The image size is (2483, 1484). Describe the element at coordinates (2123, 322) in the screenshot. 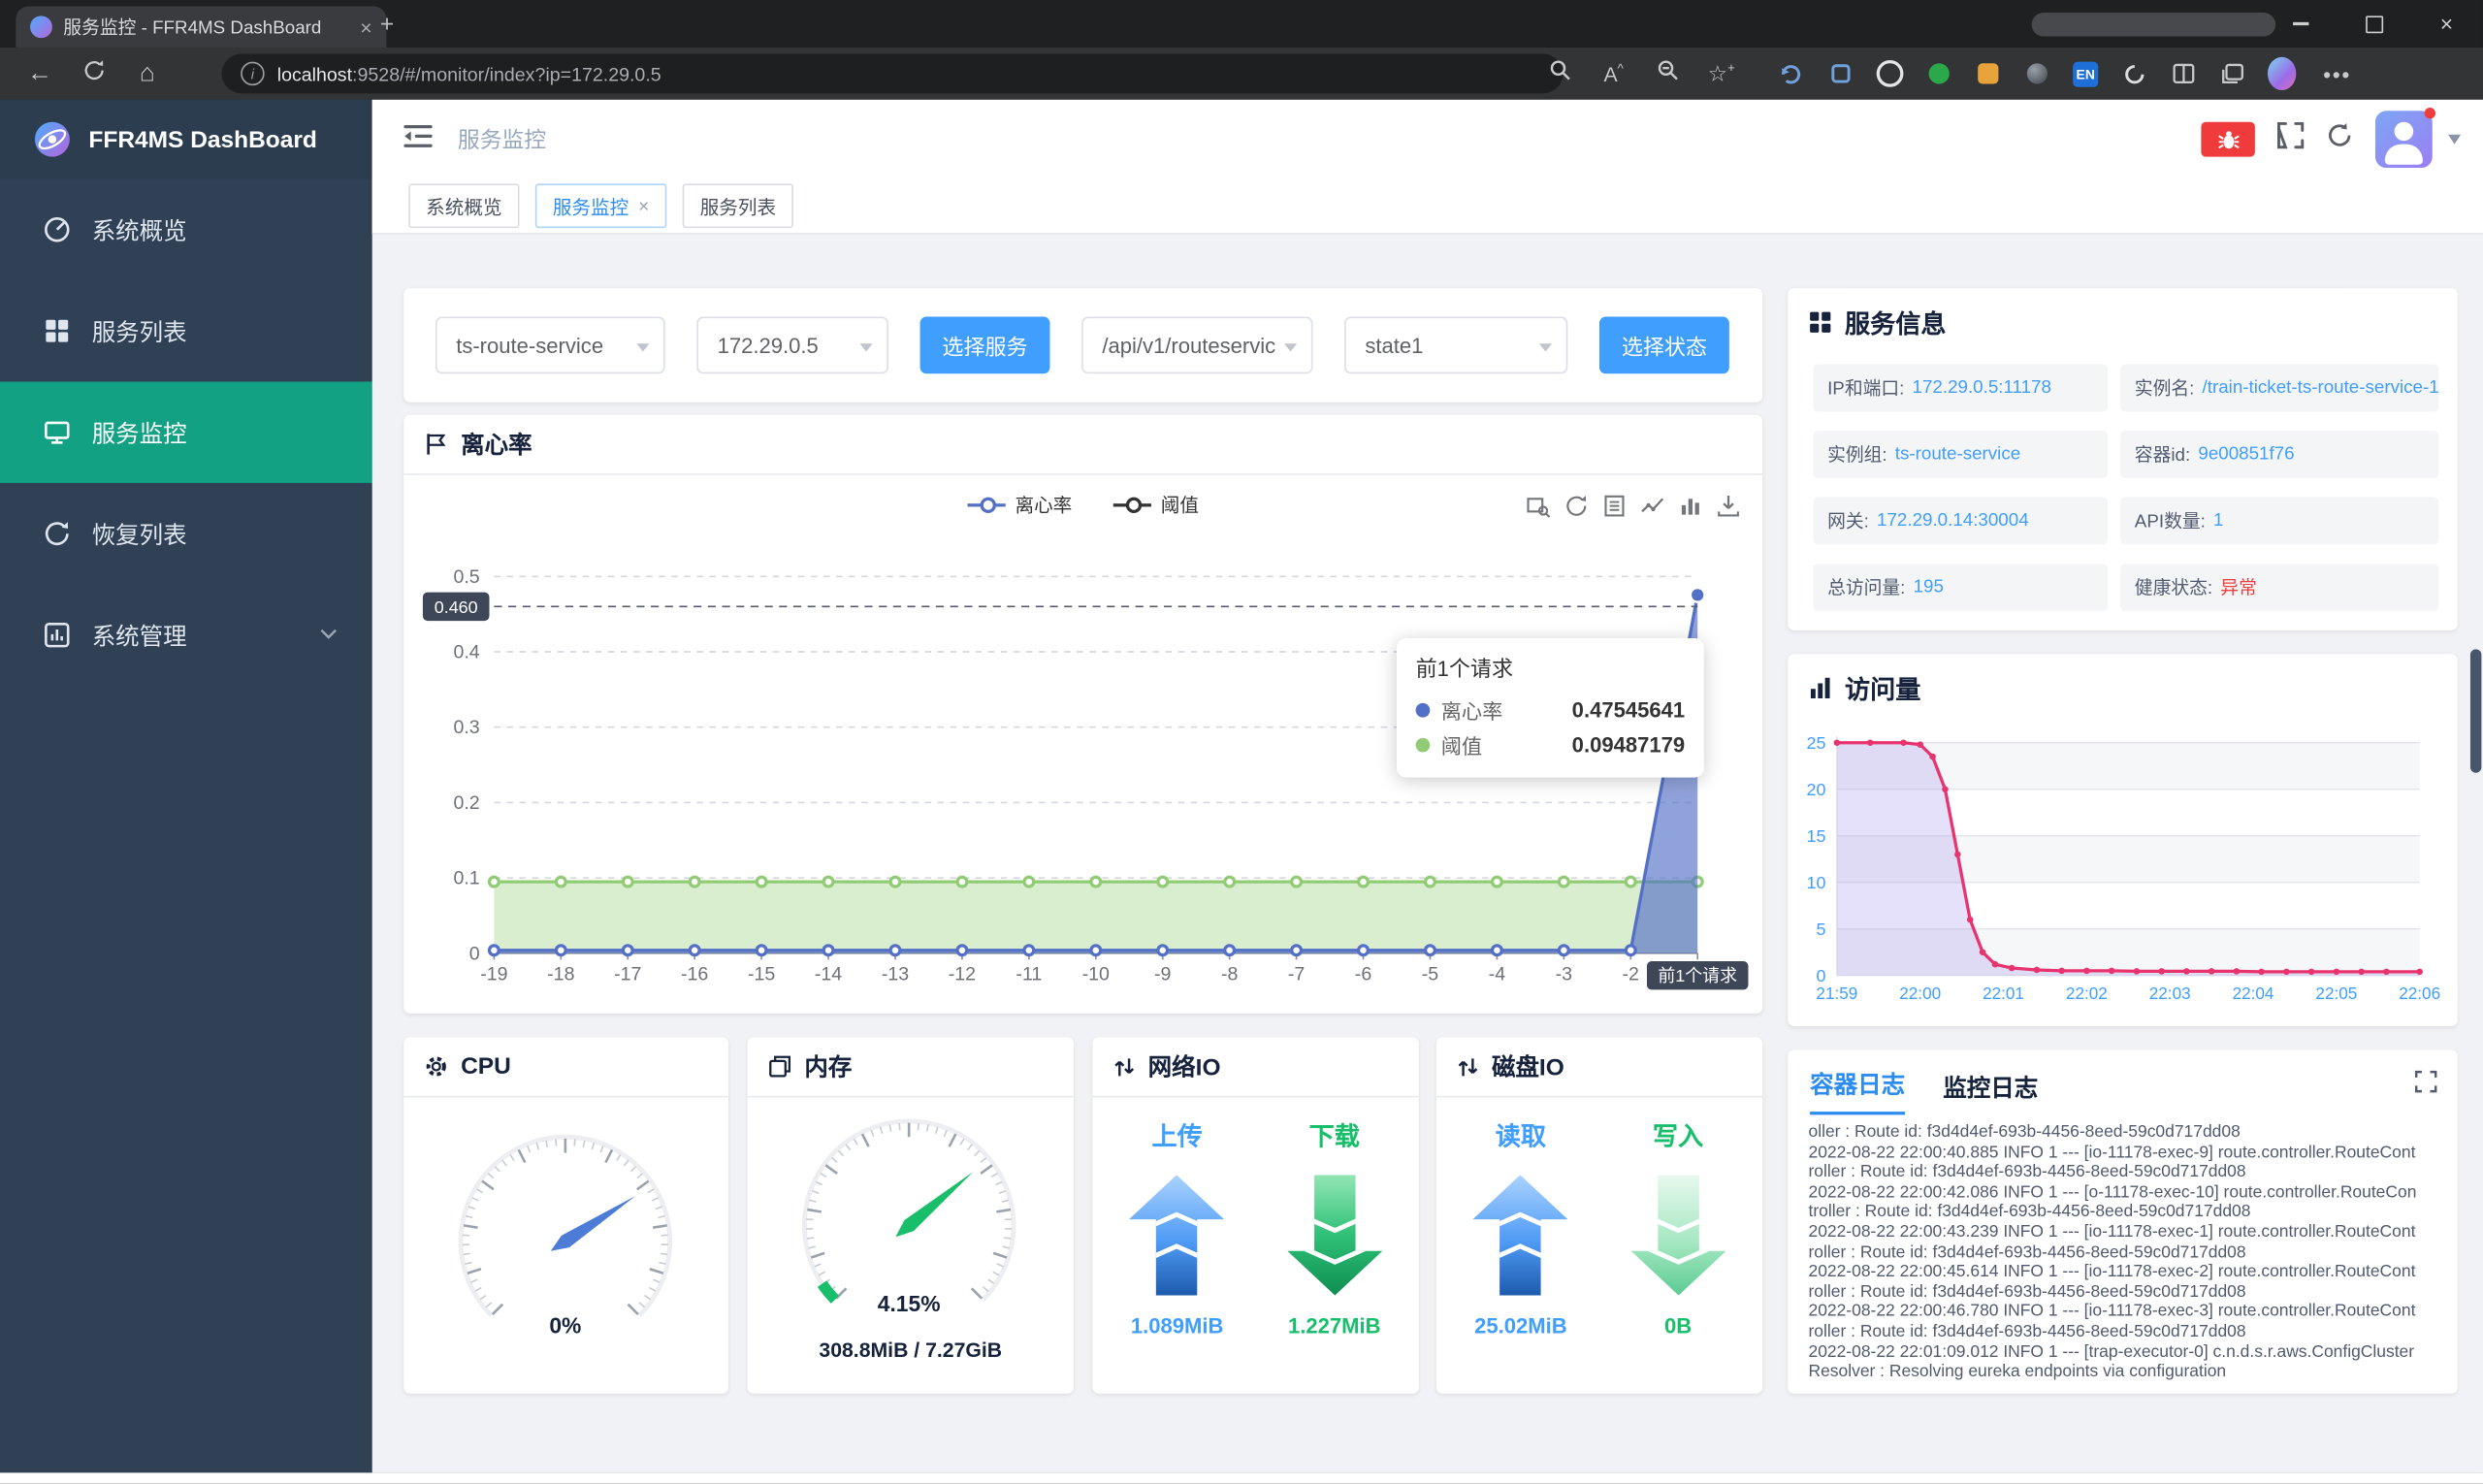

I see `card-header: 服务信息` at that location.